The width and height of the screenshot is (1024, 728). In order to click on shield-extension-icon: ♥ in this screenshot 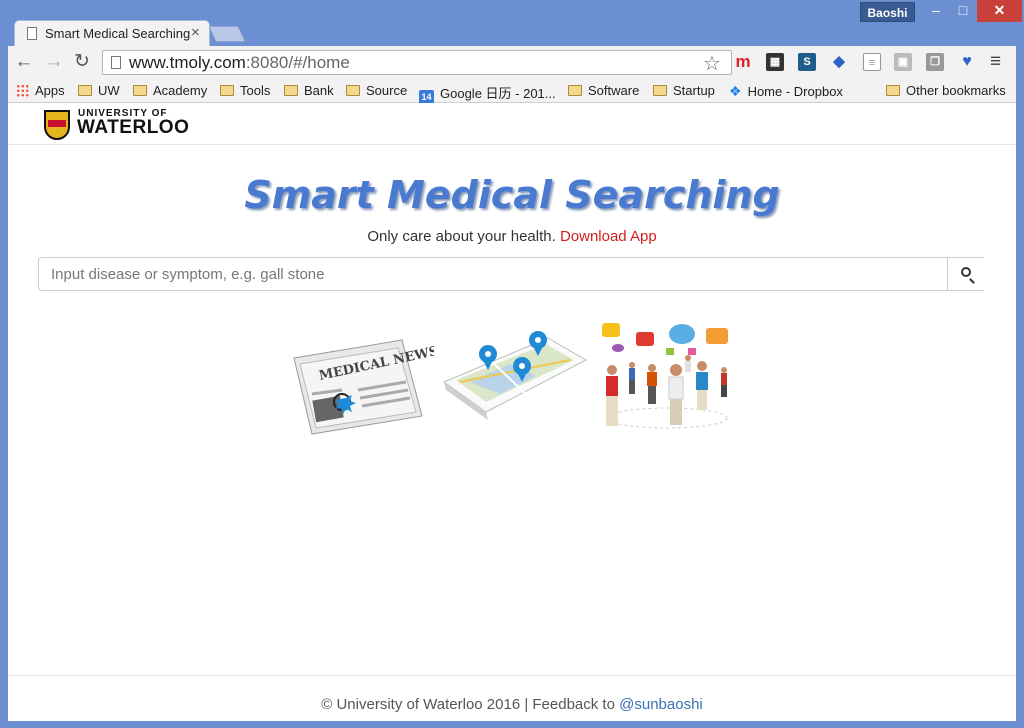, I will do `click(967, 62)`.